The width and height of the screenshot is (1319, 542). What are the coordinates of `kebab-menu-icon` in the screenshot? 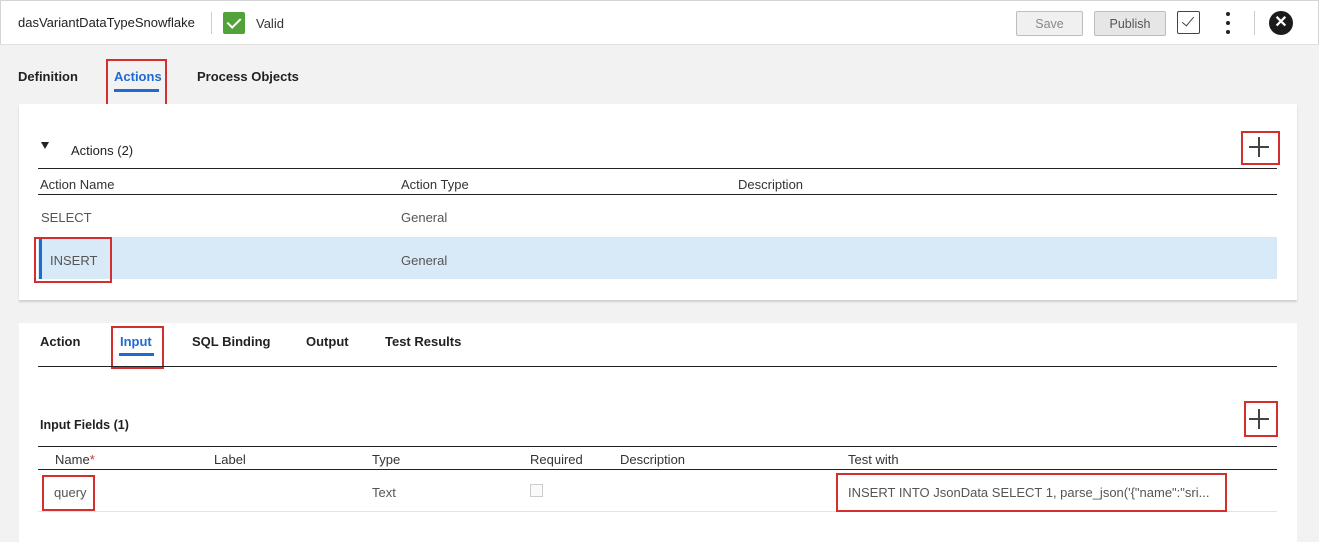 It's located at (1228, 23).